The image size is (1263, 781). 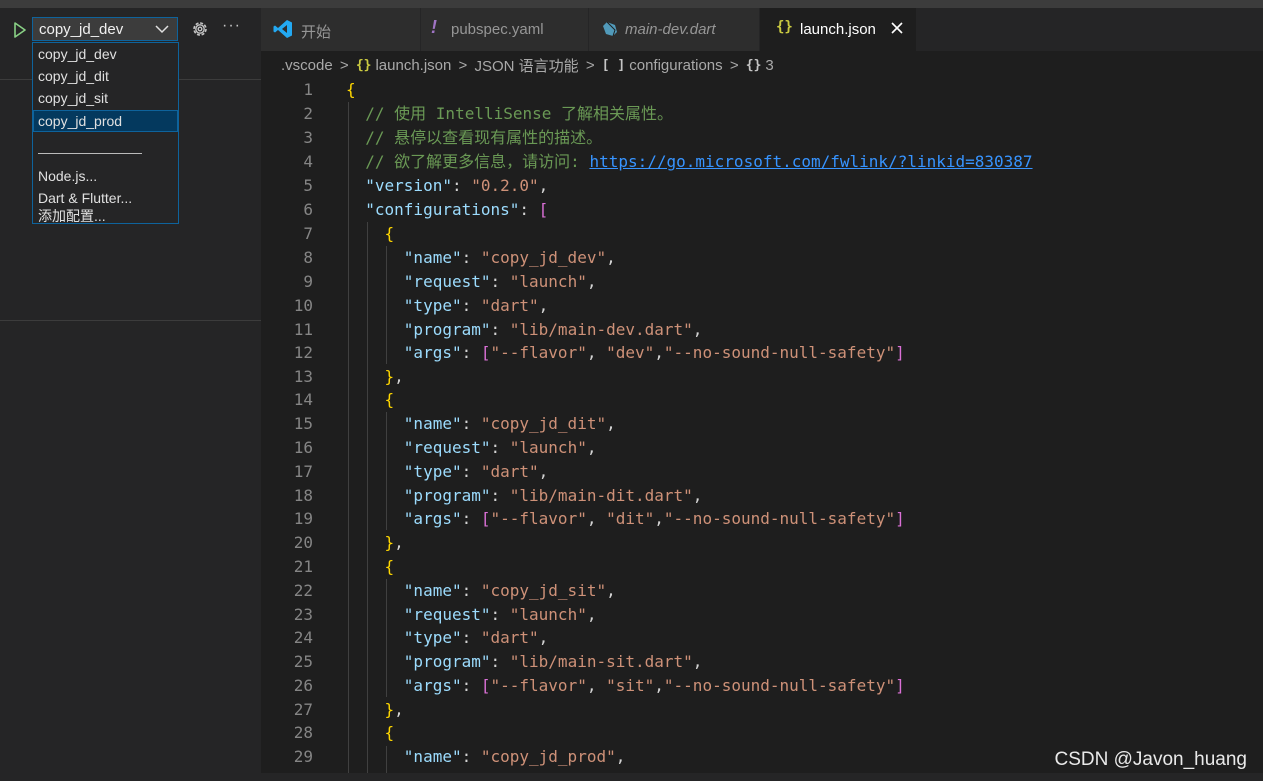 I want to click on breadcrumb-array: configurations, so click(x=675, y=65).